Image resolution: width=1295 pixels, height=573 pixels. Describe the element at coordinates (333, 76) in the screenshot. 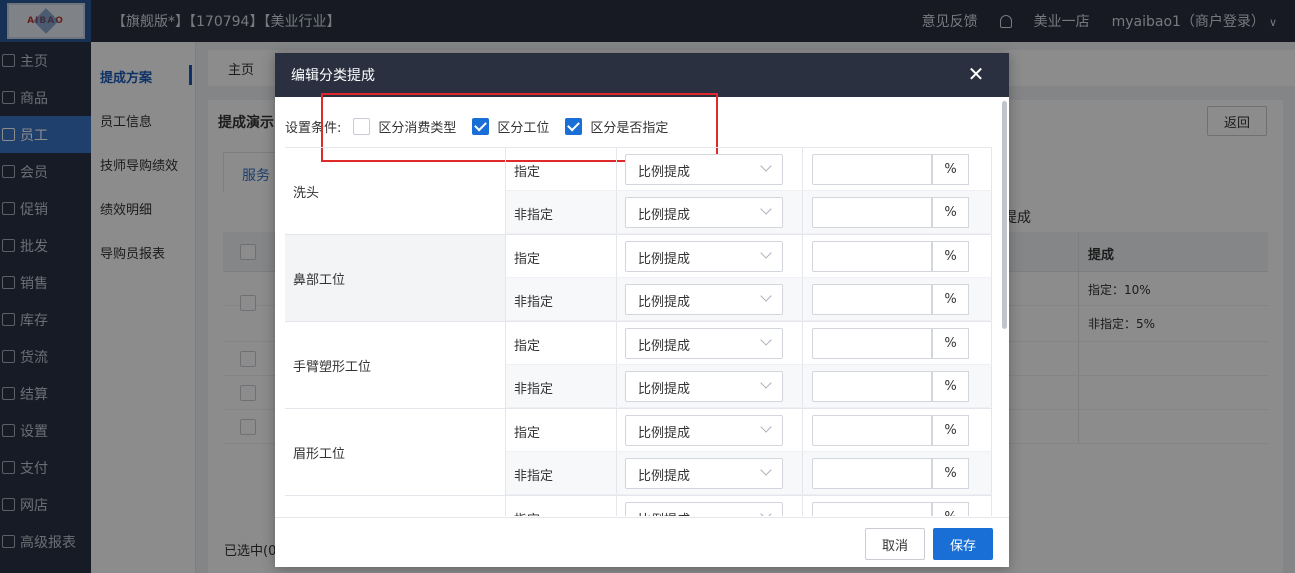

I see `modal-title: 编辑分类提成` at that location.